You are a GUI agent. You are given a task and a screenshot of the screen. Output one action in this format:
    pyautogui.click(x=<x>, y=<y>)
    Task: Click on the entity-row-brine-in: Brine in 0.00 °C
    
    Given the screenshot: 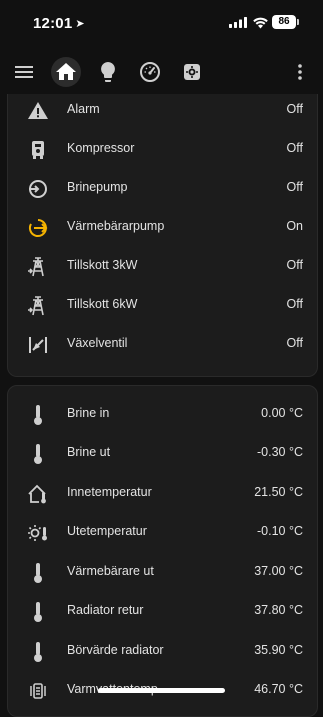 What is the action you would take?
    pyautogui.click(x=162, y=414)
    